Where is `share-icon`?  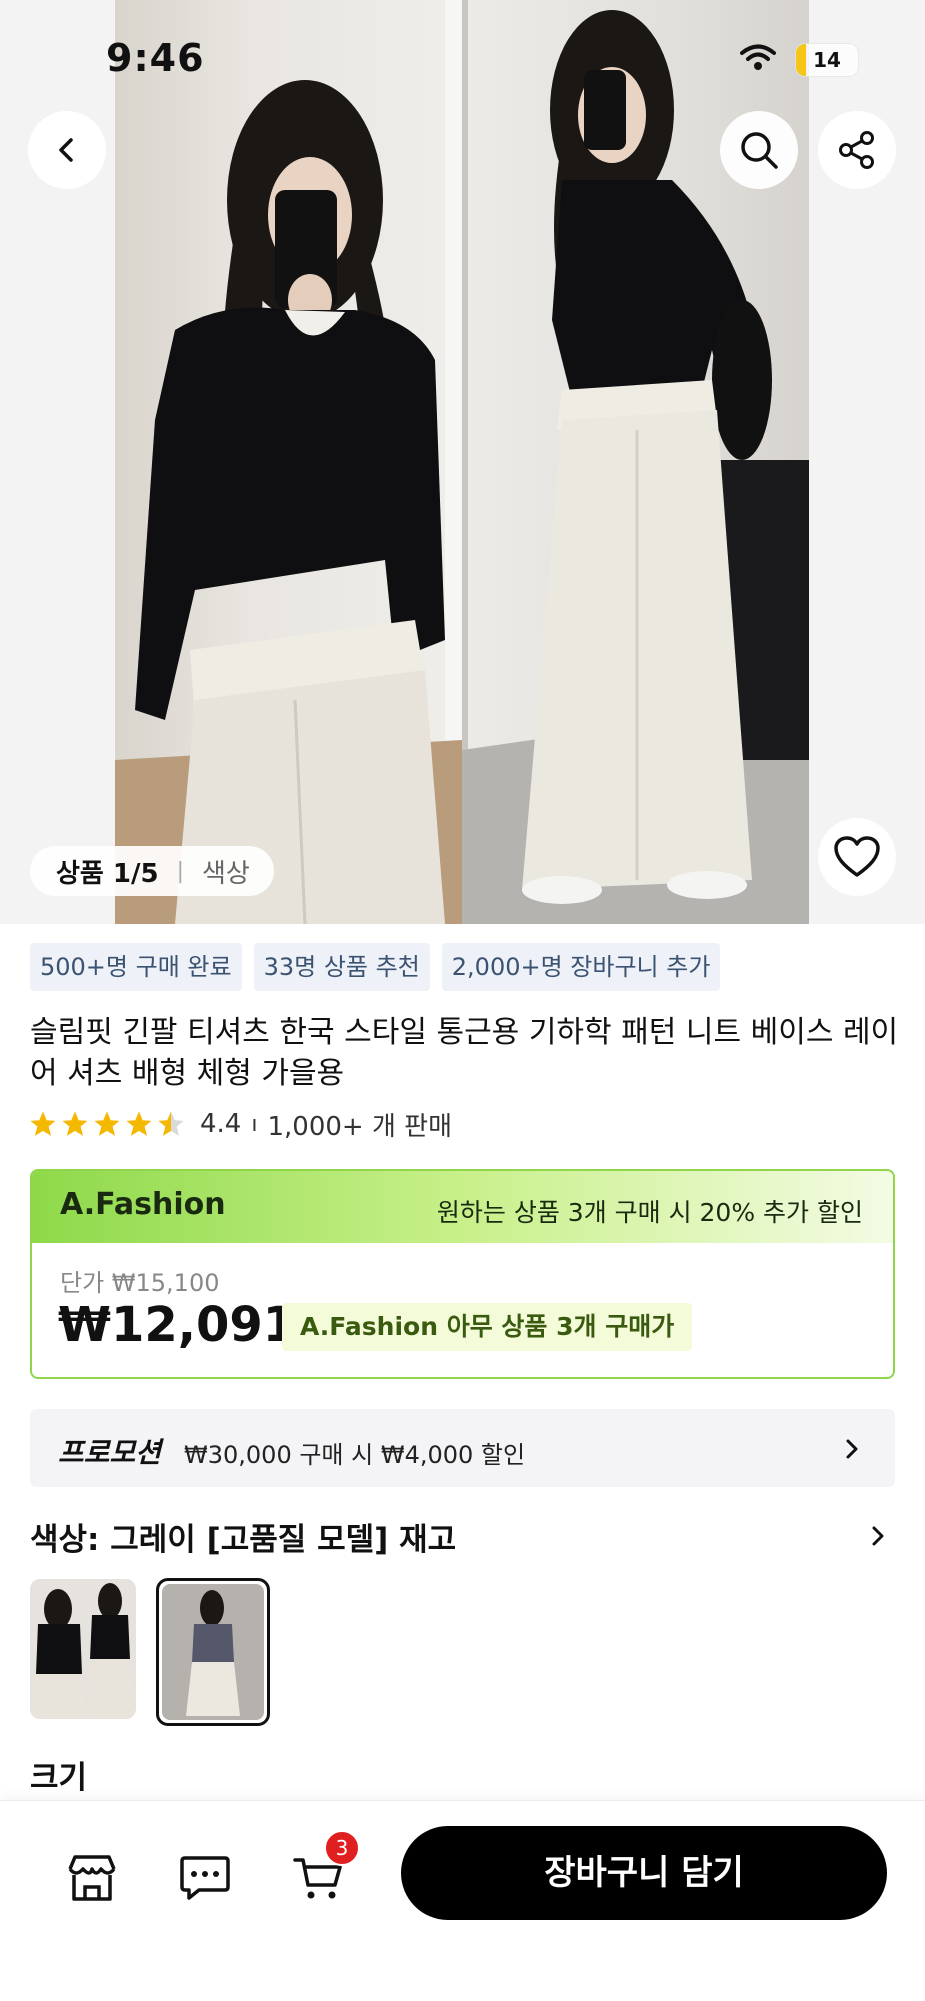
share-icon is located at coordinates (856, 150).